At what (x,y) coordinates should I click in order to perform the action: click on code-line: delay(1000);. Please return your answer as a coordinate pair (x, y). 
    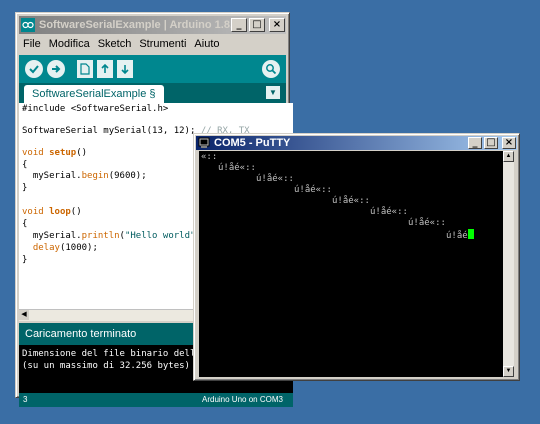
    Looking at the image, I should click on (60, 248).